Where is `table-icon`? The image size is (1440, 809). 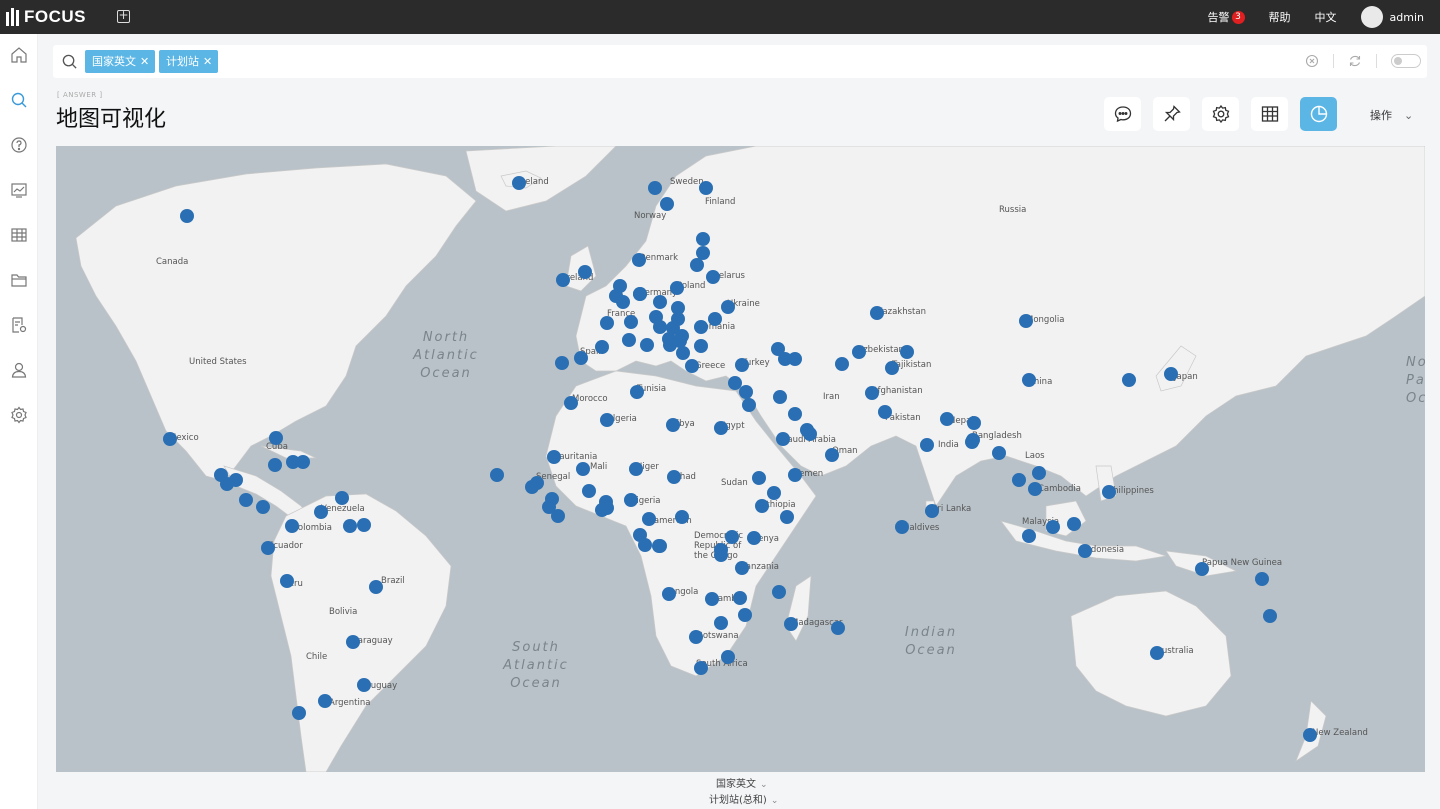 table-icon is located at coordinates (19, 235).